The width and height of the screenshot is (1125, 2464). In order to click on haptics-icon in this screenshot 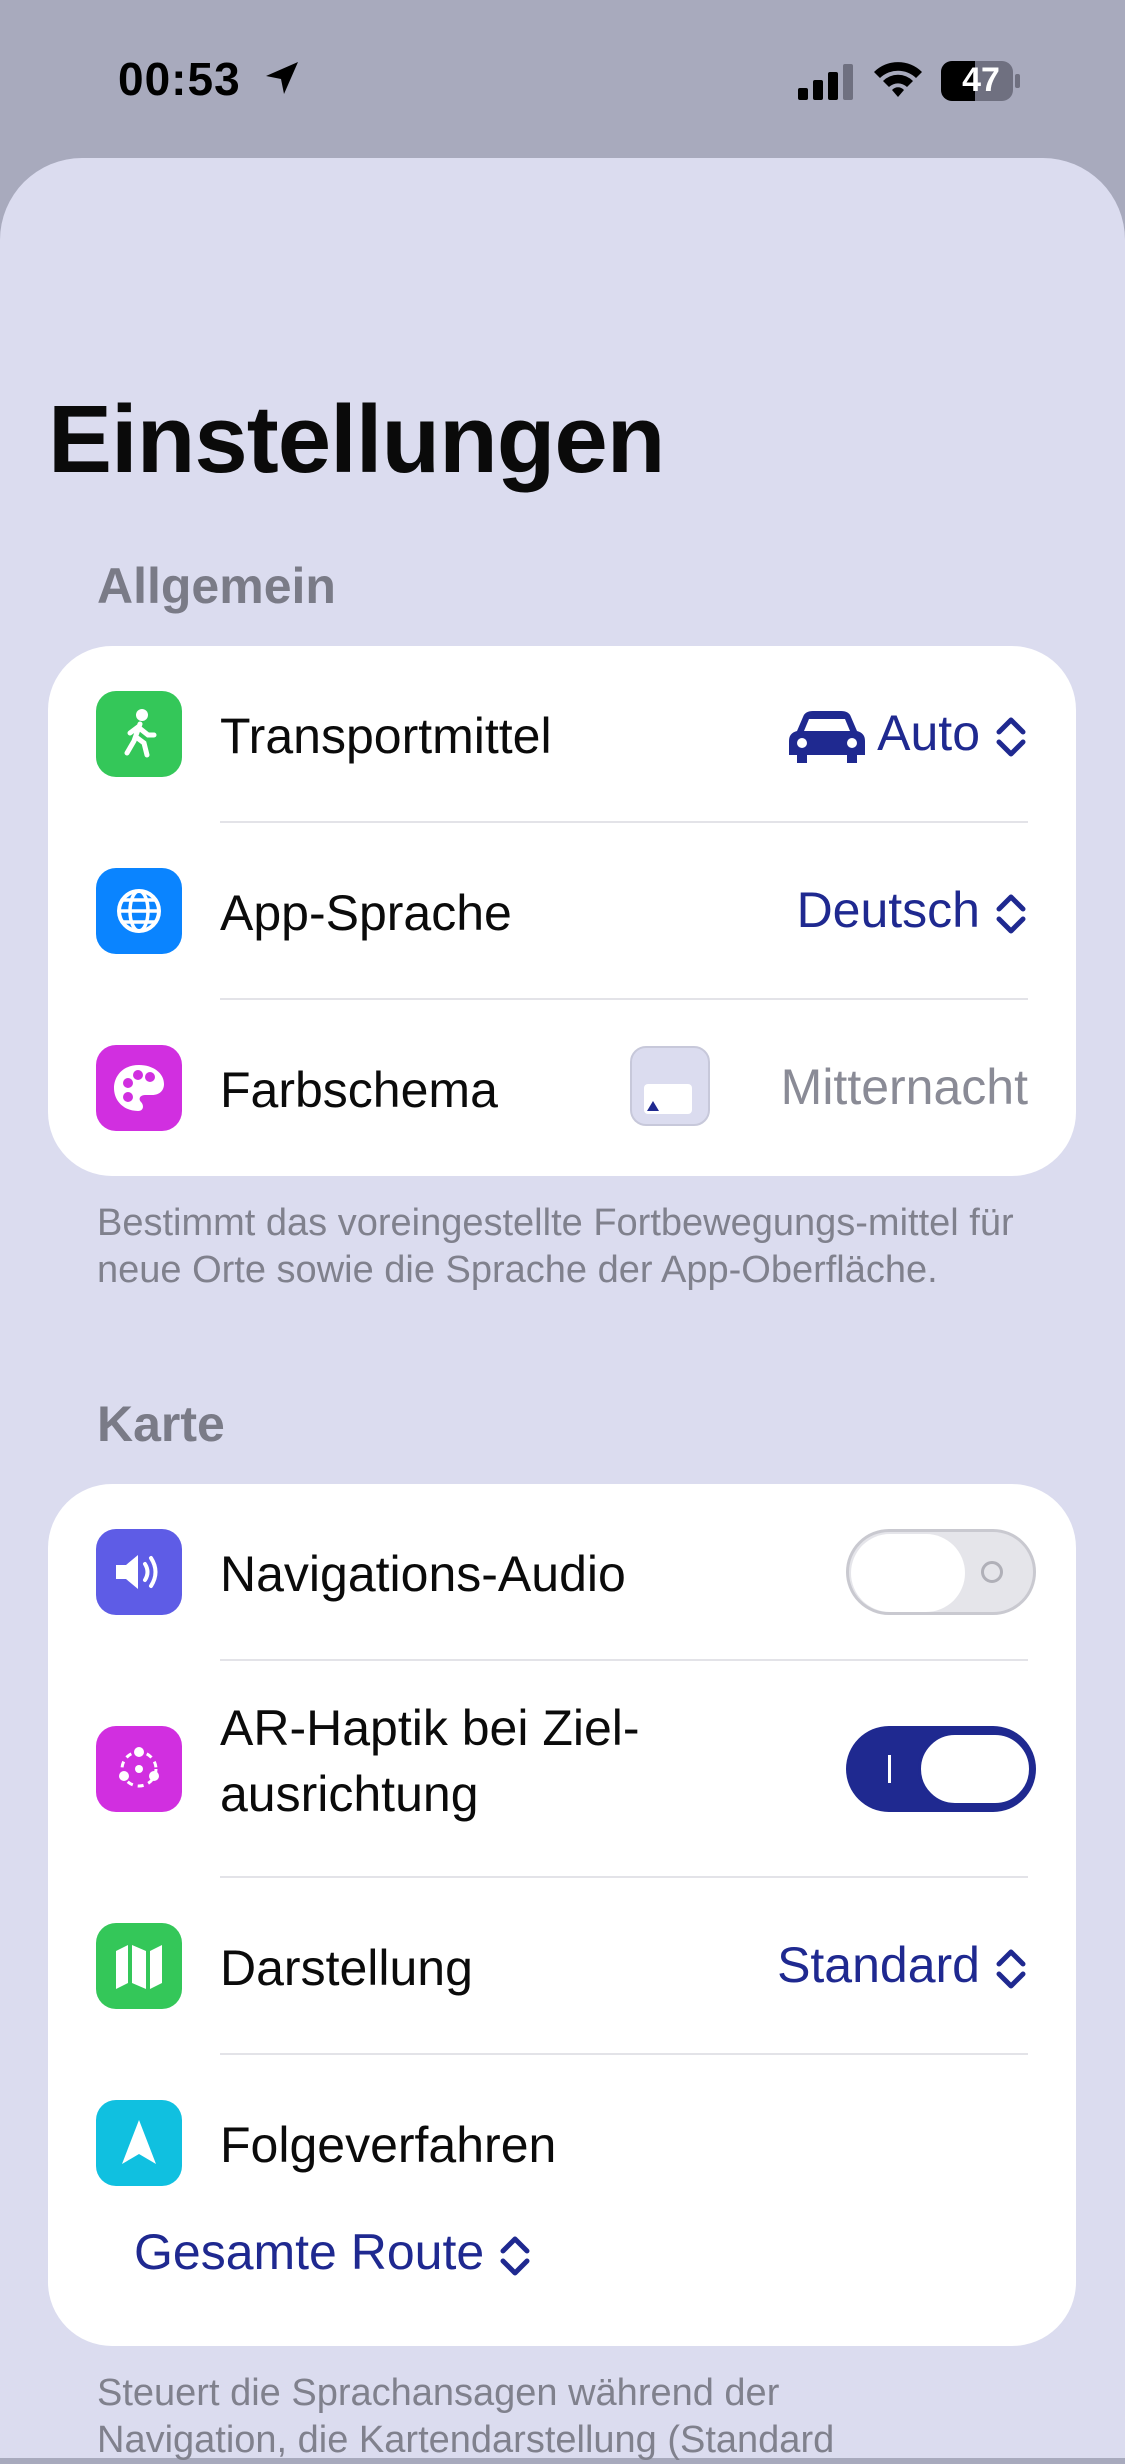, I will do `click(139, 1769)`.